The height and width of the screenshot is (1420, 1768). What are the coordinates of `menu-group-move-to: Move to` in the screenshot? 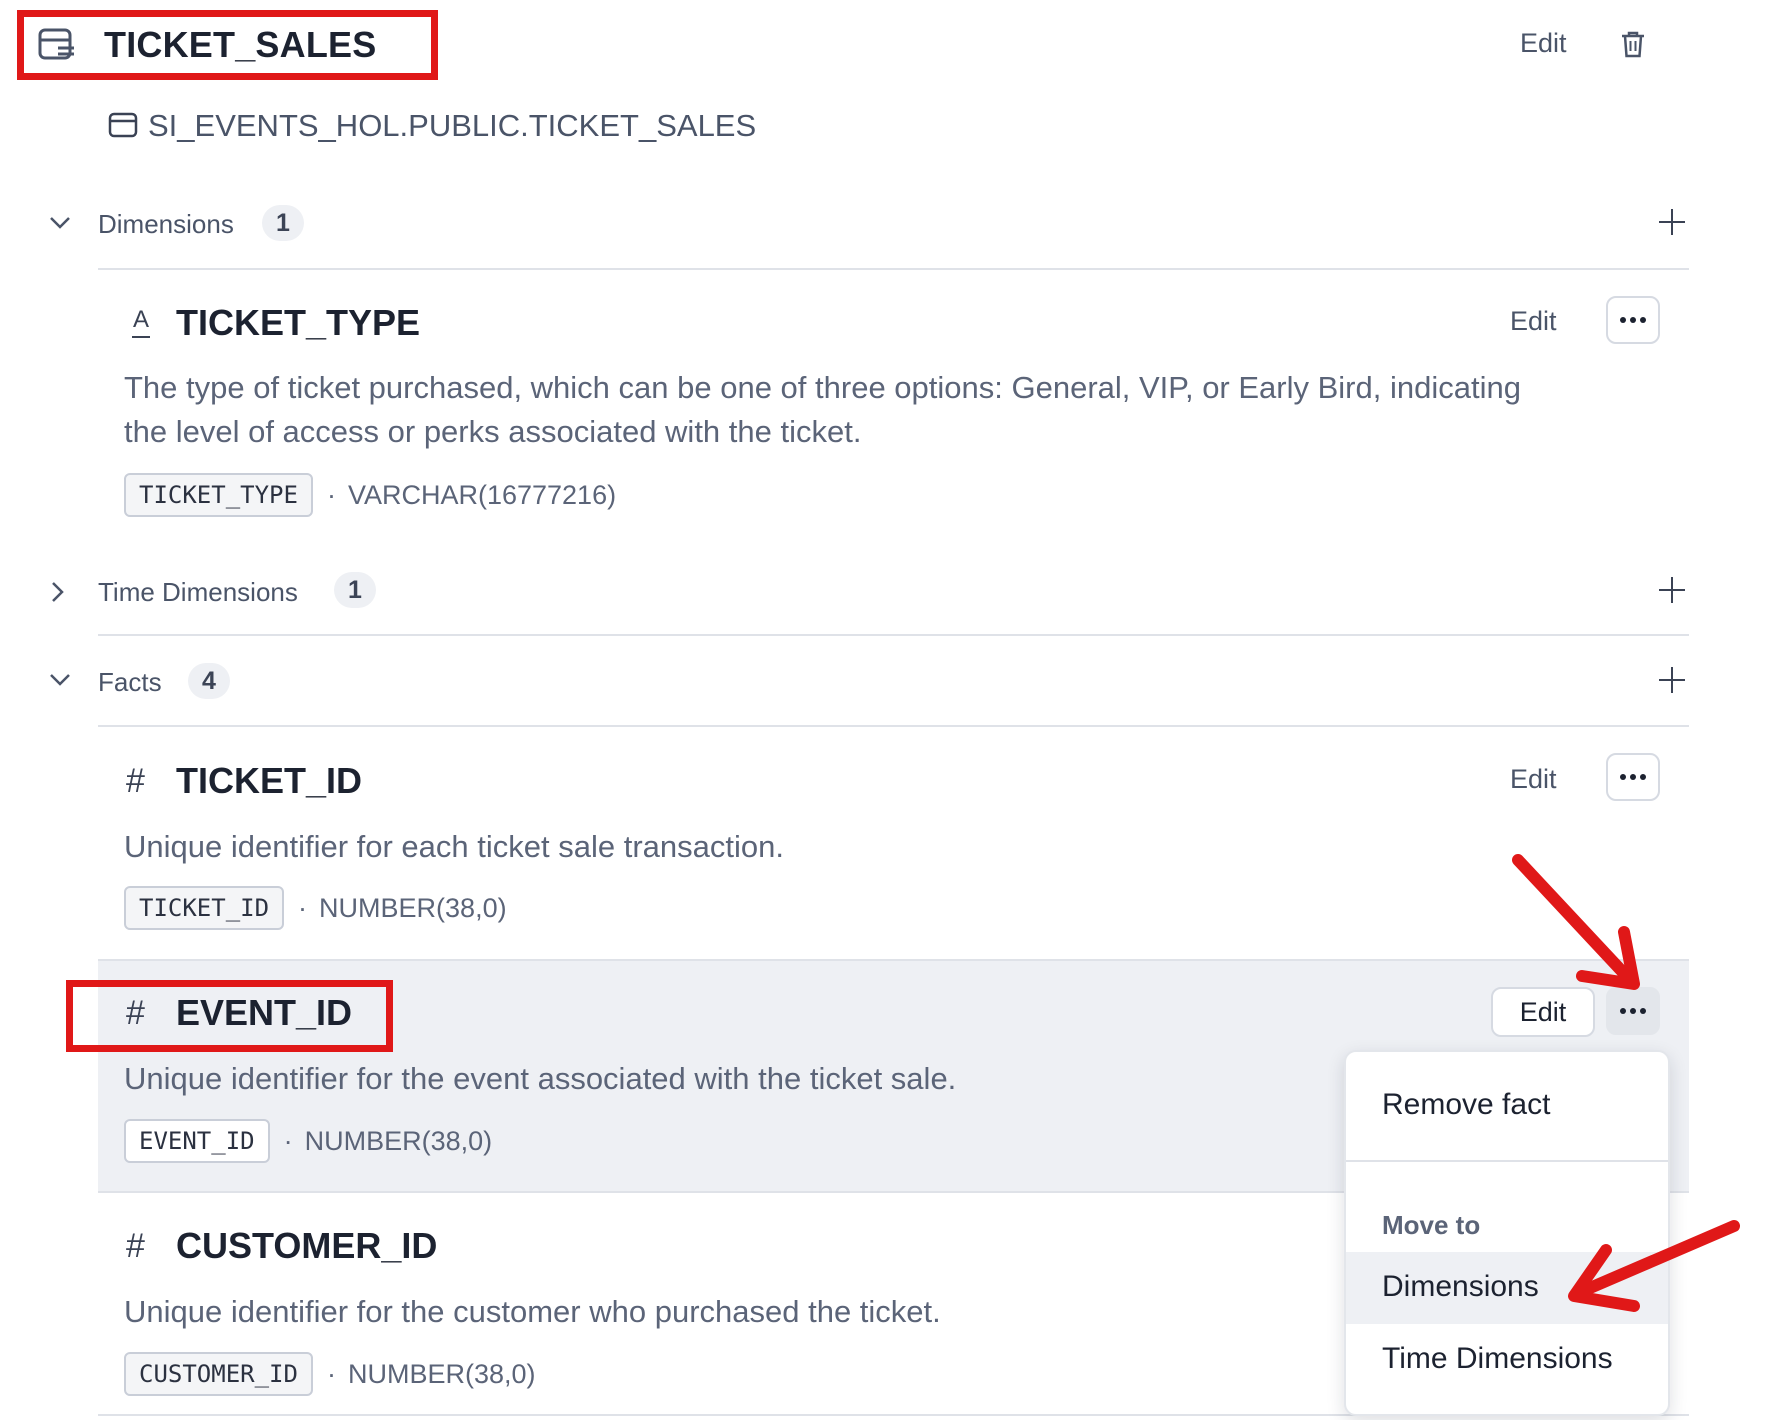 It's located at (1431, 1225).